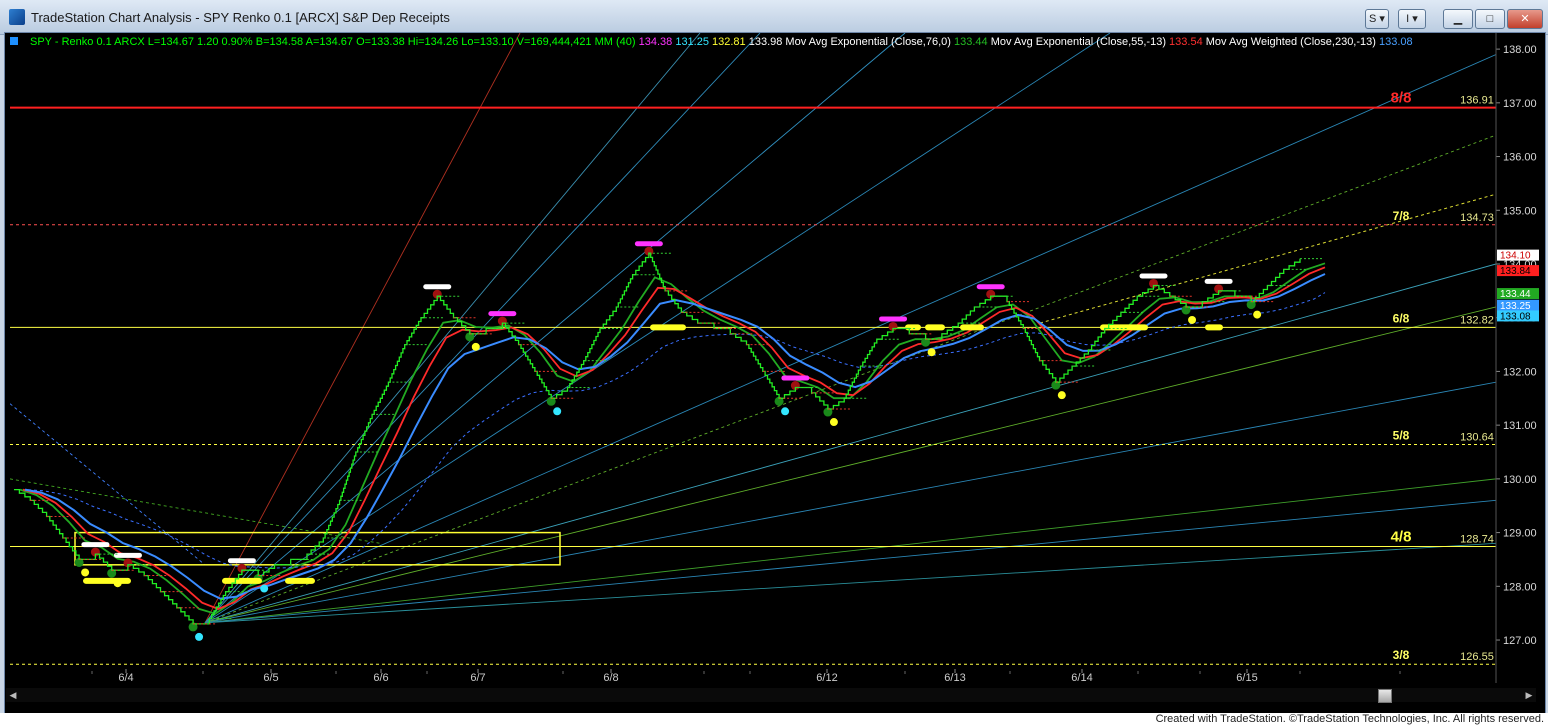  Describe the element at coordinates (1401, 435) in the screenshot. I see `murrey-level-label: 5/8` at that location.